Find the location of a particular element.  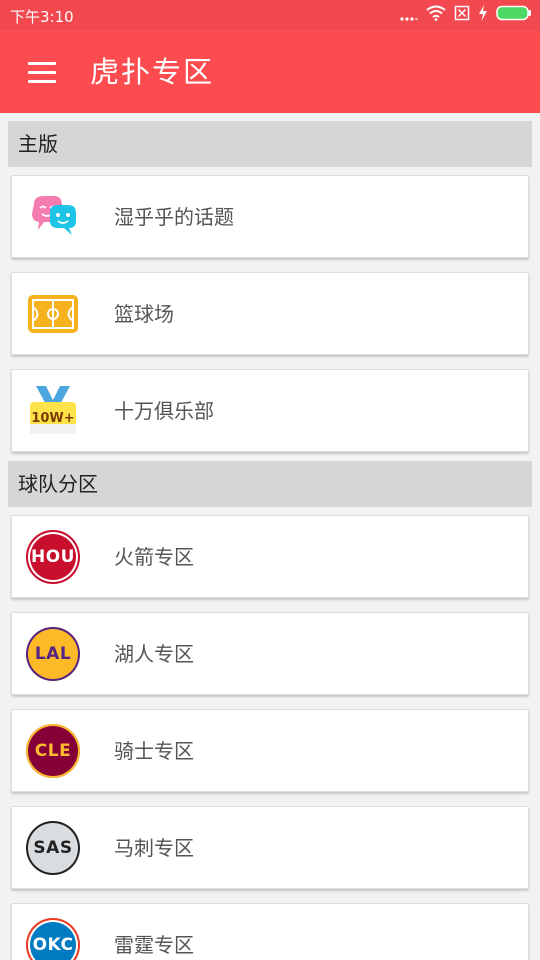

app-bar: 虎扑专区 is located at coordinates (270, 71).